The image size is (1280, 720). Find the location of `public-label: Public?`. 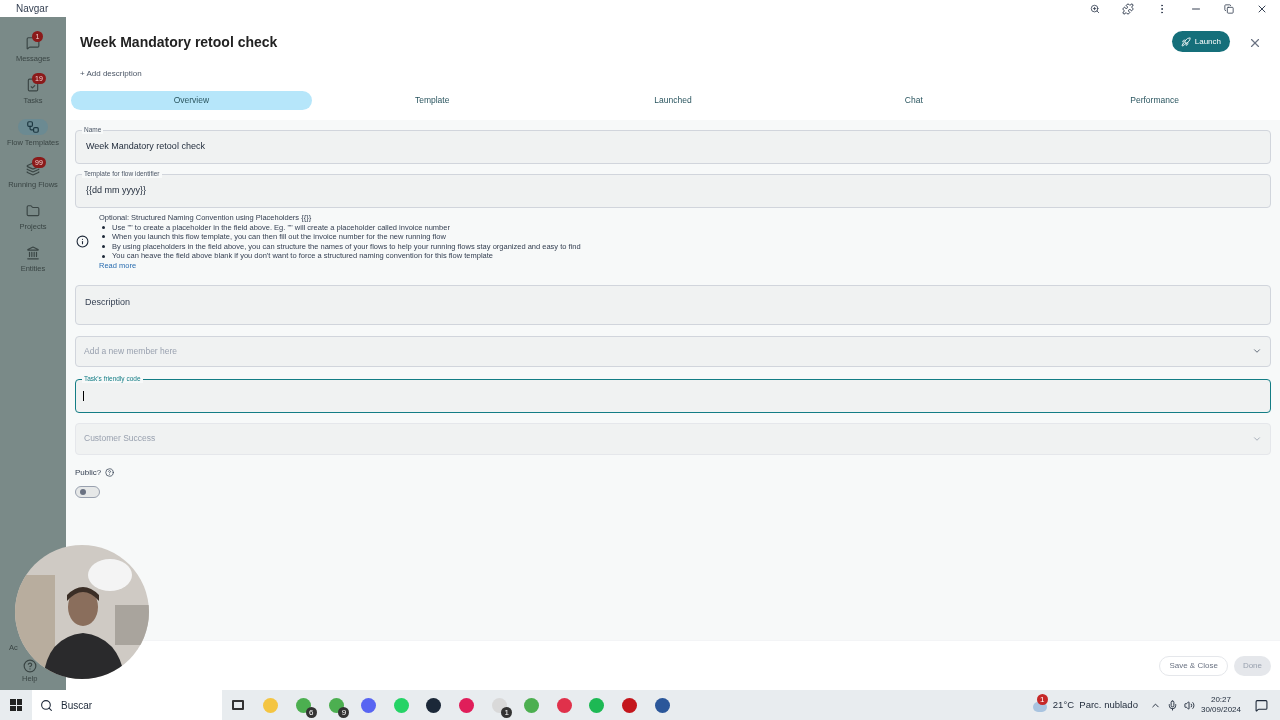

public-label: Public? is located at coordinates (88, 472).